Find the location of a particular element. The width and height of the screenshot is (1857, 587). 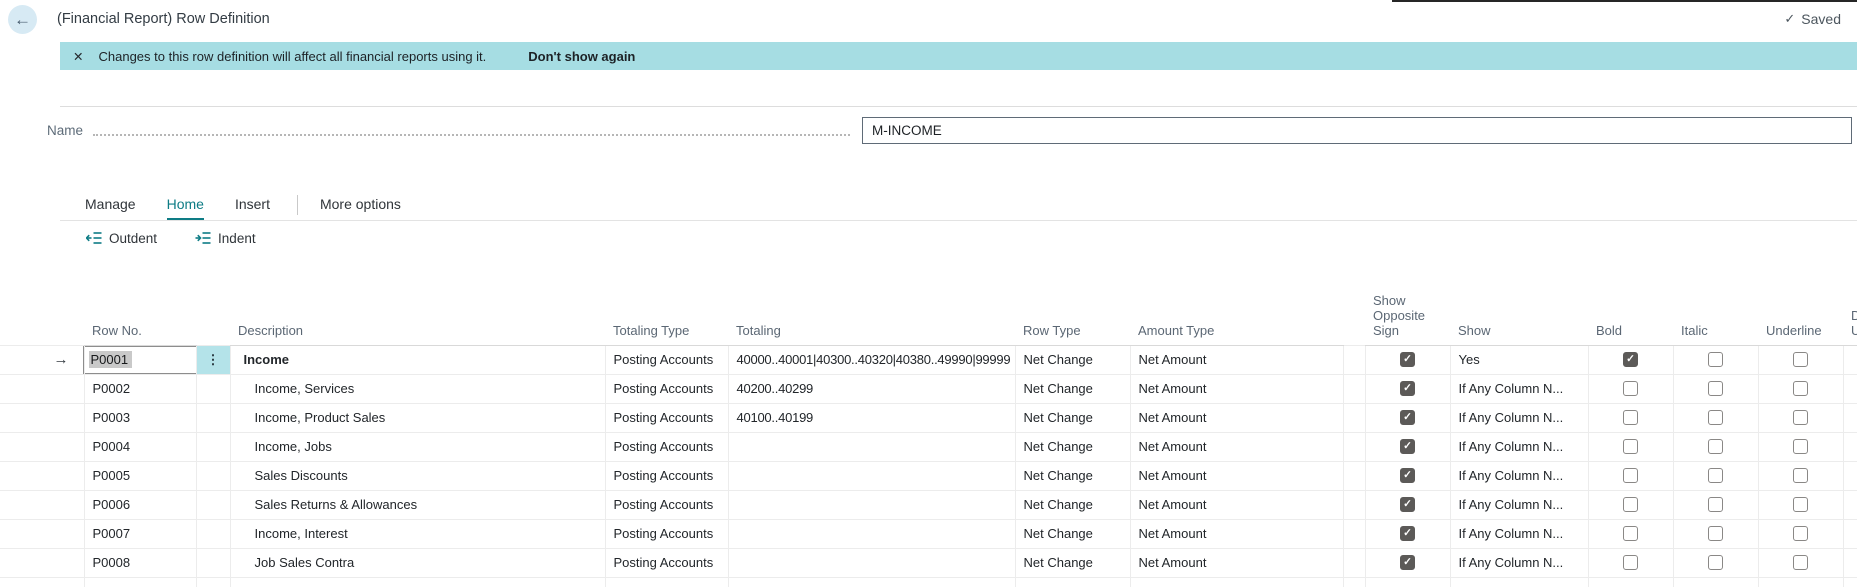

row-no-cell: P0003 is located at coordinates (140, 417).